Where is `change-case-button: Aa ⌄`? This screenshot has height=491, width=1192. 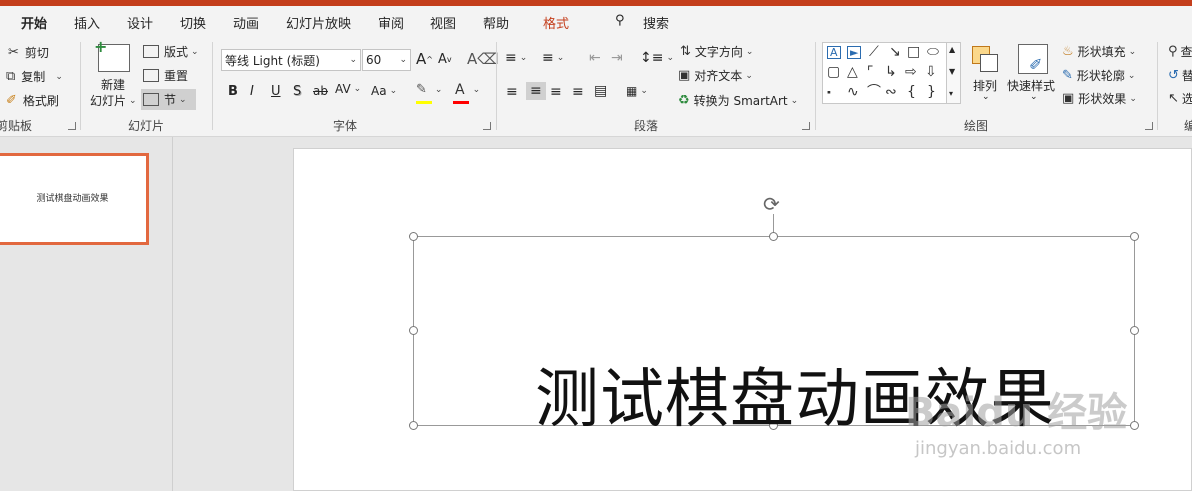
change-case-button: Aa ⌄ is located at coordinates (384, 91).